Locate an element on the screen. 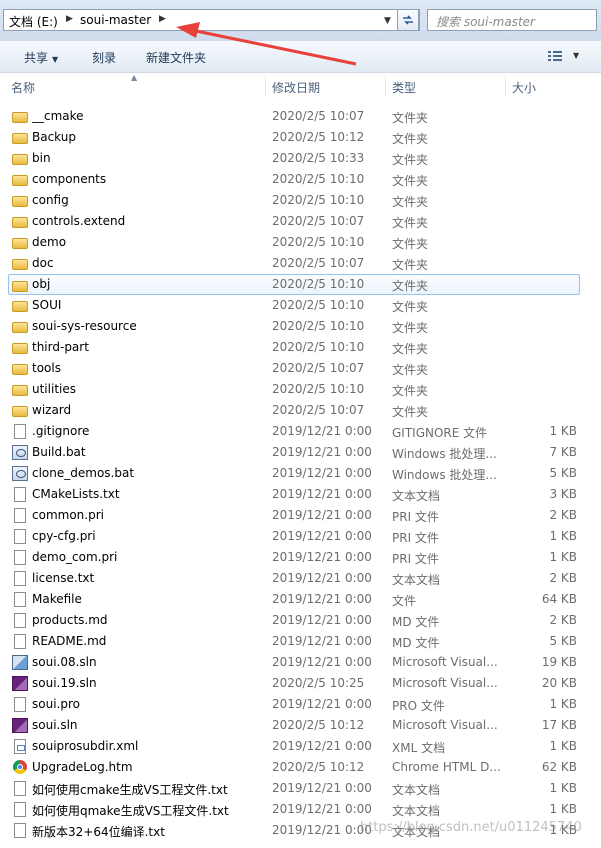 This screenshot has width=601, height=848. file-row: controls.extend 2020/2/5 10:07 文件夹 is located at coordinates (300, 221).